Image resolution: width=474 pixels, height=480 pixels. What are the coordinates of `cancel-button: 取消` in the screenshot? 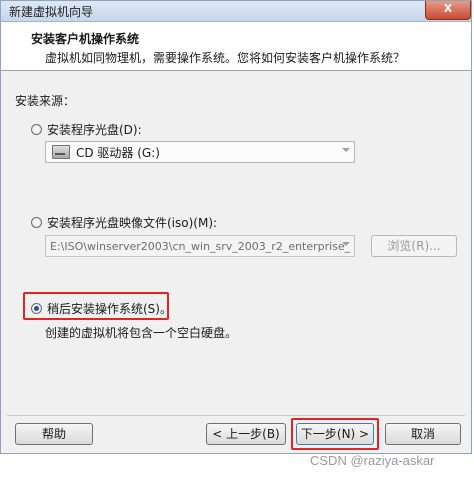 It's located at (423, 434).